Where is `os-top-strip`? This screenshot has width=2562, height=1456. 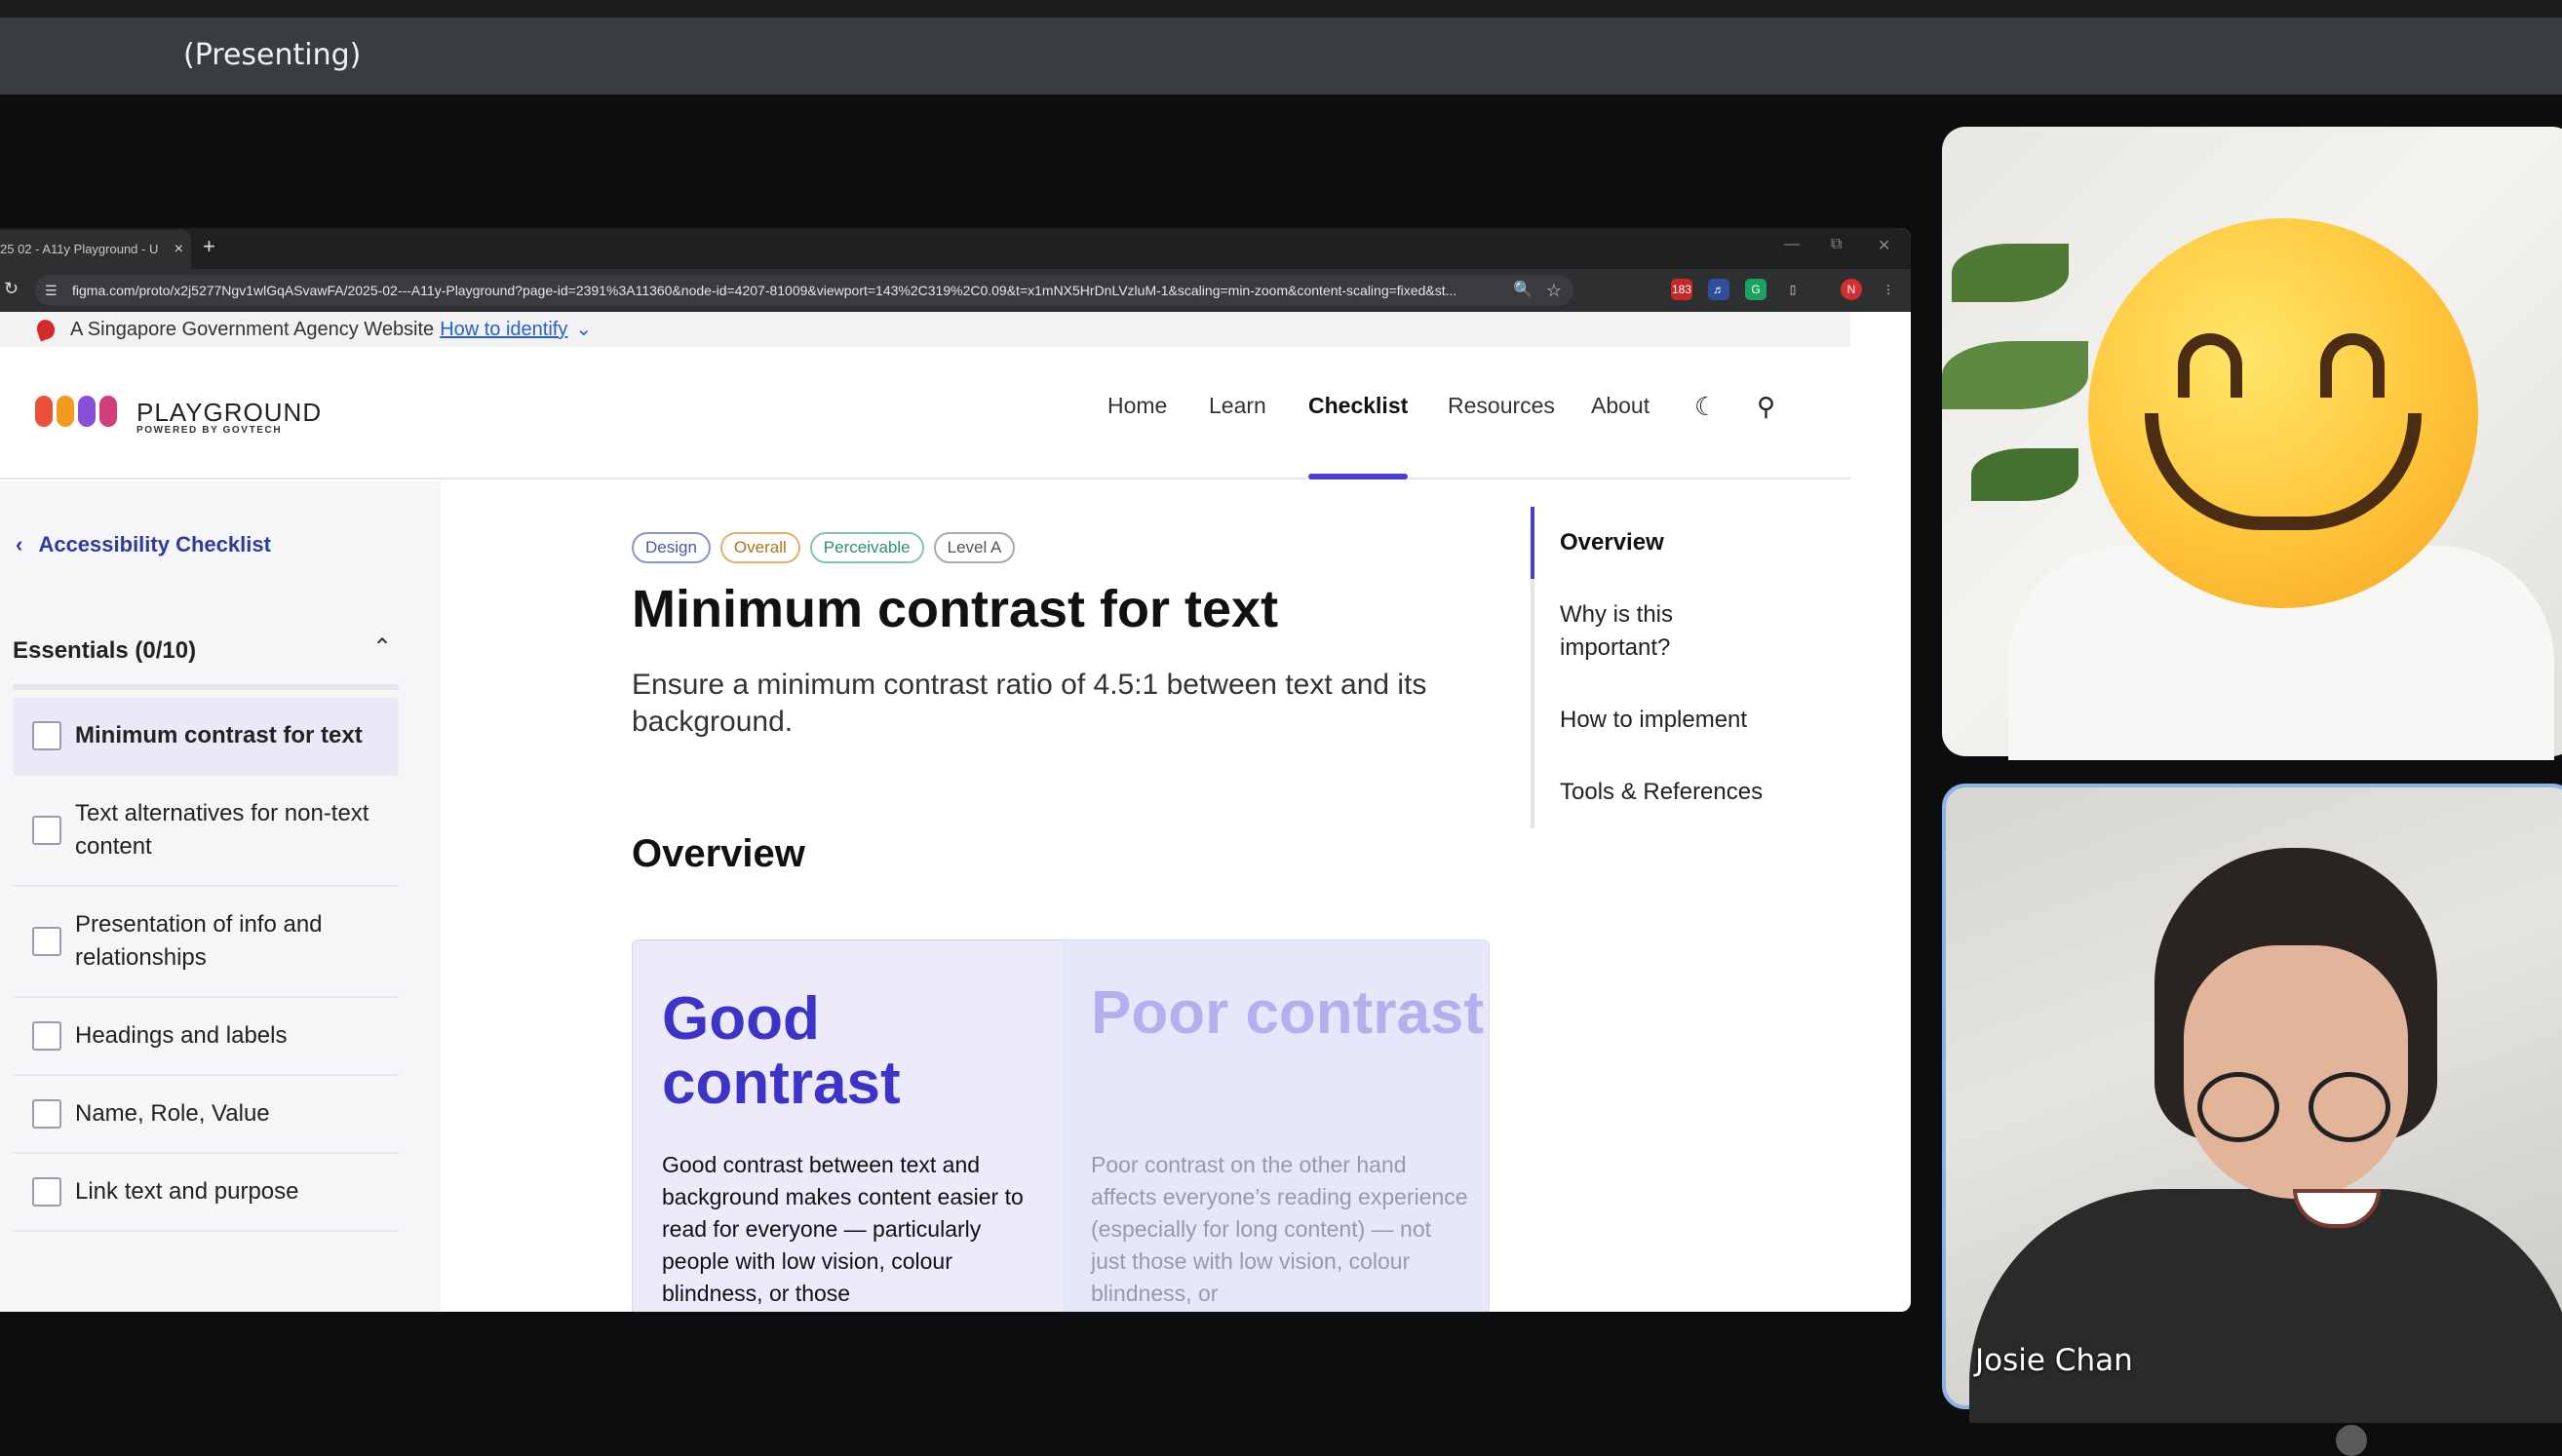 os-top-strip is located at coordinates (1281, 9).